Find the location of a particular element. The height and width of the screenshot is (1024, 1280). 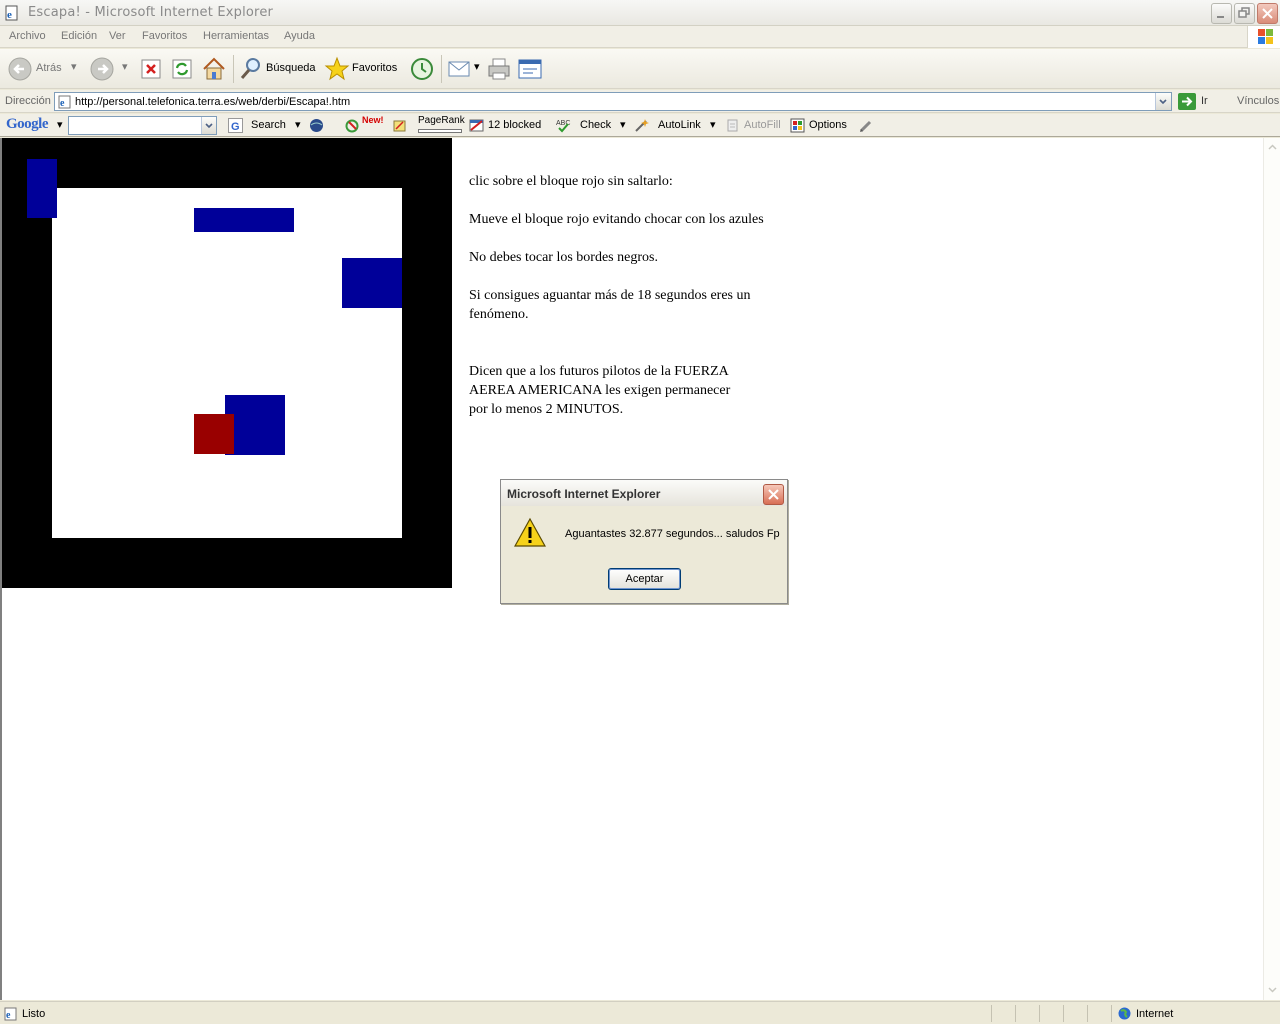

ie-page-icon: e is located at coordinates (11, 13).